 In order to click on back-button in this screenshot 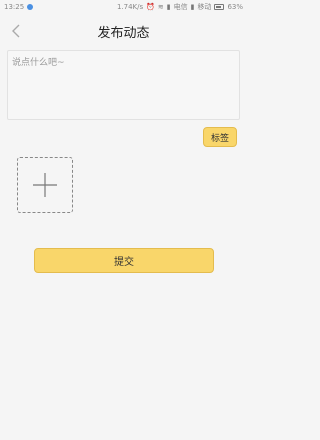, I will do `click(16, 31)`.